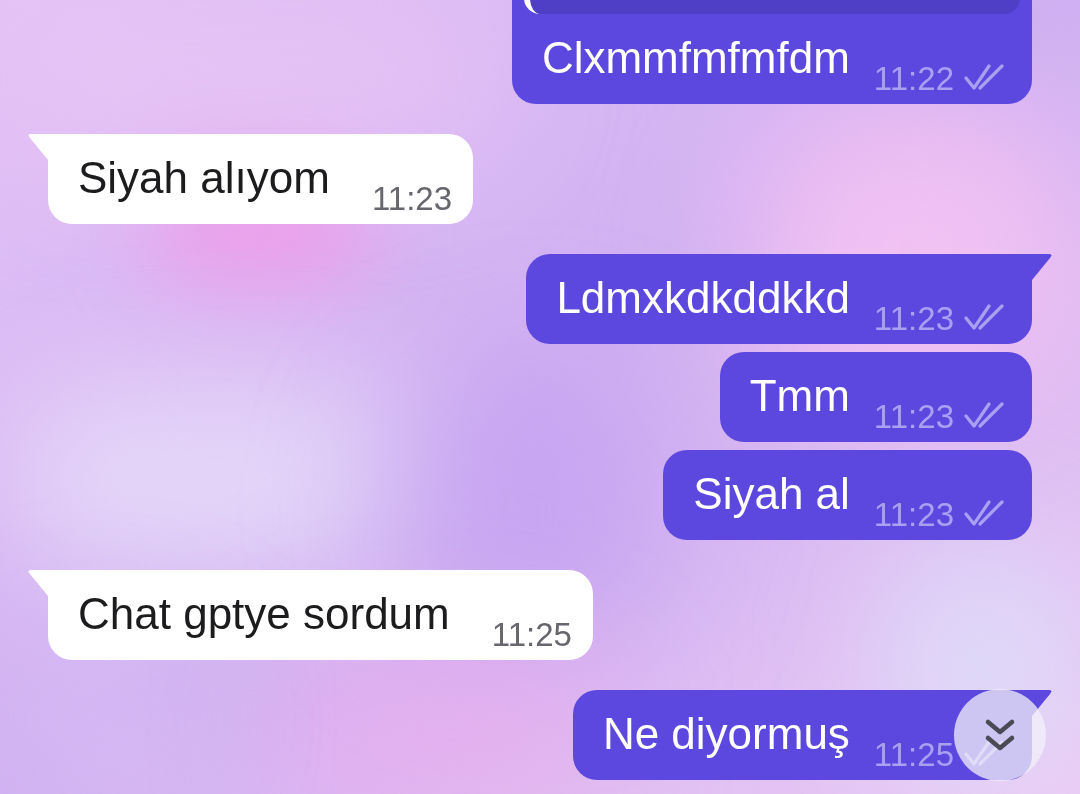 This screenshot has width=1080, height=794. I want to click on message-text: Siyah alıyom, so click(204, 178).